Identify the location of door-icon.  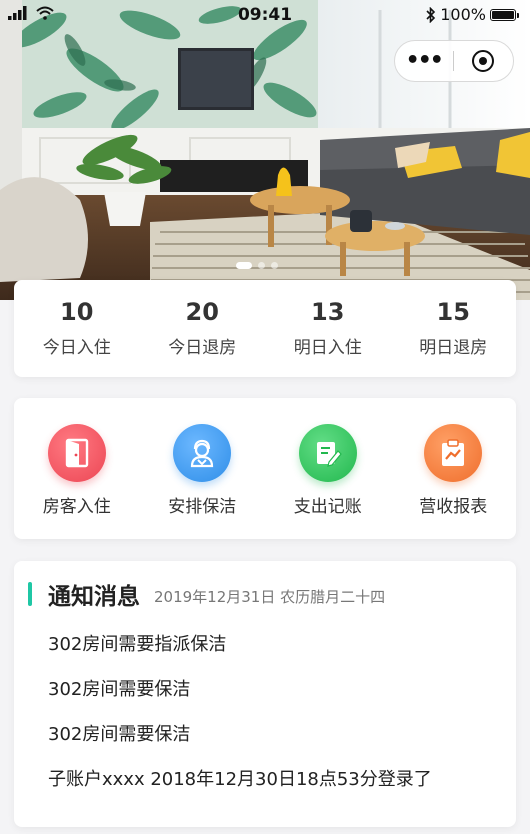
(76, 453).